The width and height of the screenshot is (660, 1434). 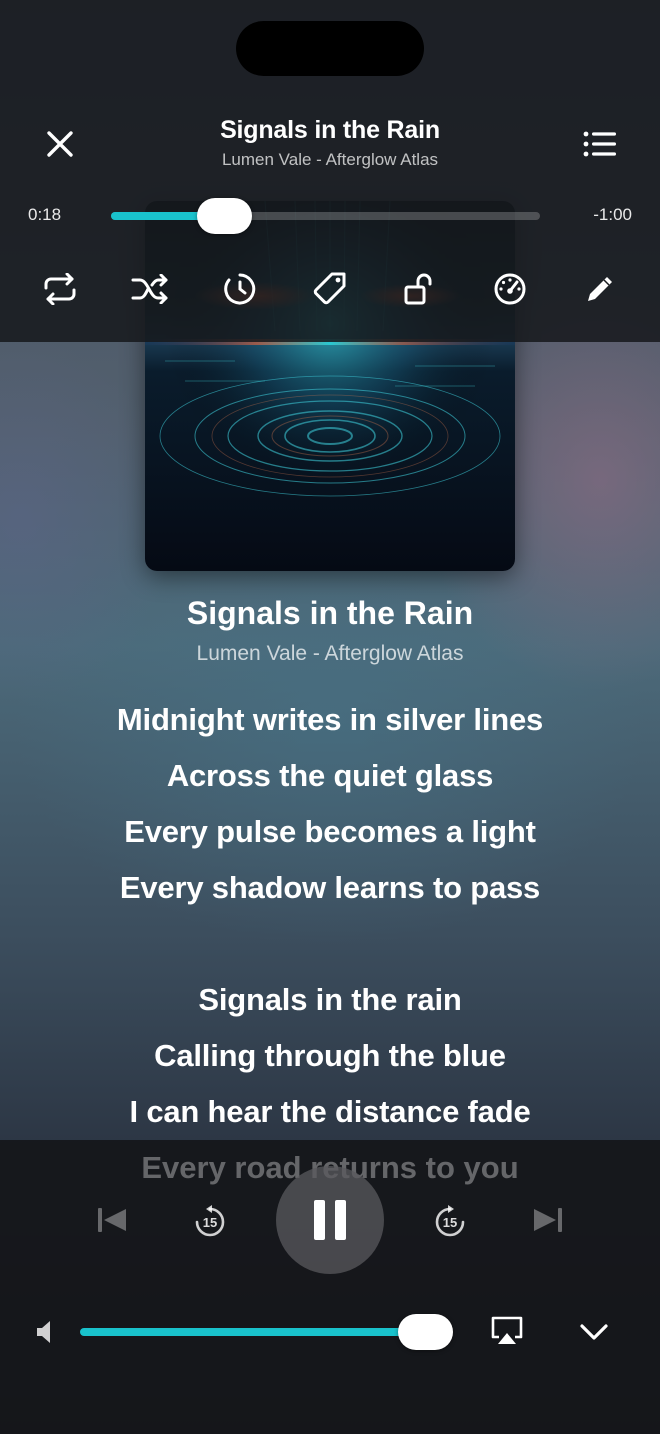 I want to click on lyric-line: Every shadow learns to pass, so click(x=330, y=888).